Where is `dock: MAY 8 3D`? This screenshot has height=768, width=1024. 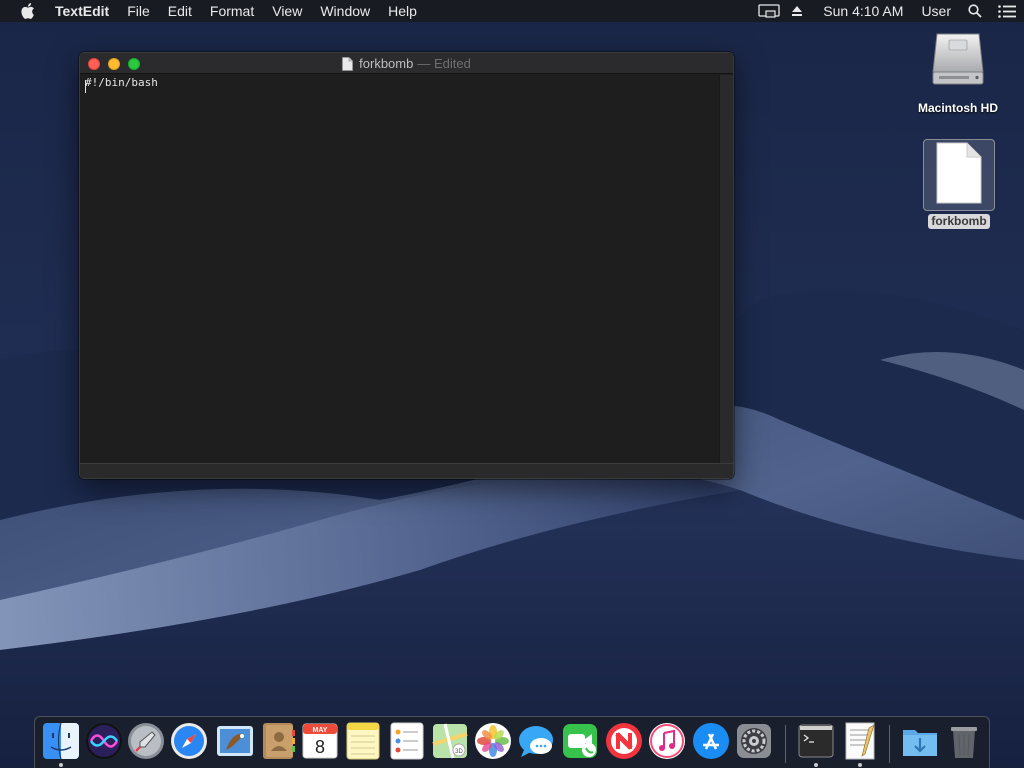
dock: MAY 8 3D is located at coordinates (512, 742).